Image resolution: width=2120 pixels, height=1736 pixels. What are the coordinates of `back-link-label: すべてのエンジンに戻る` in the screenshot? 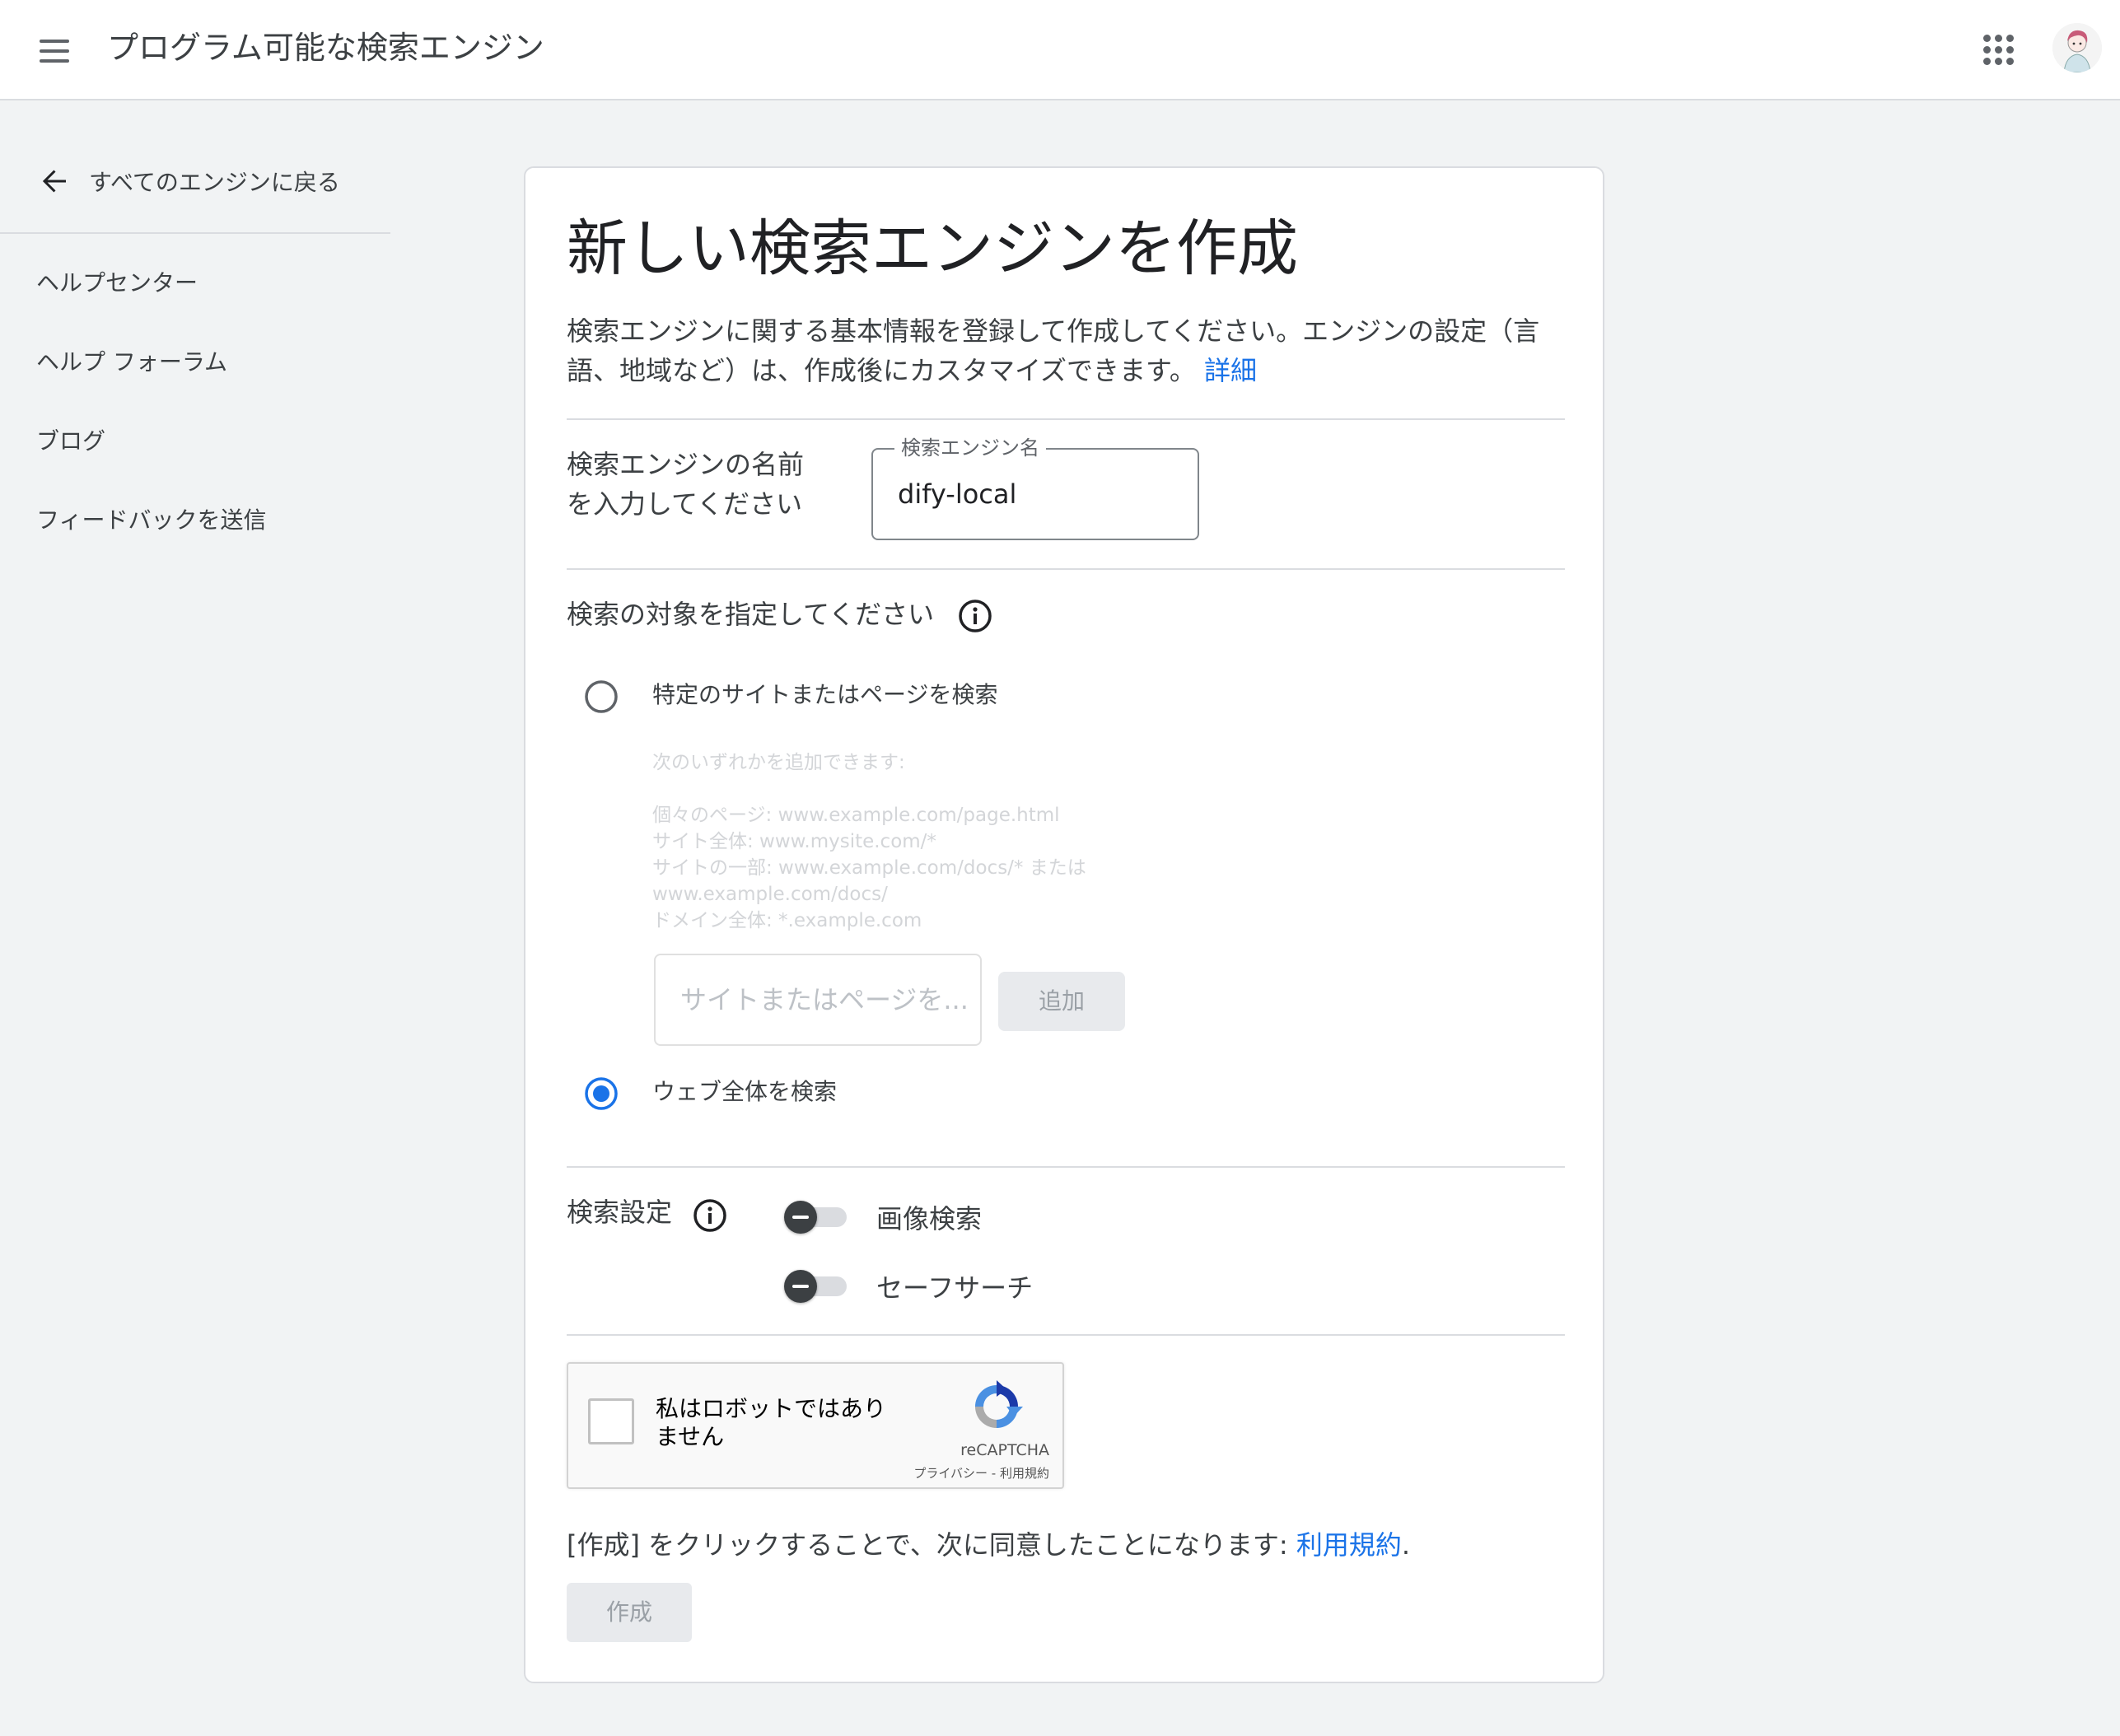 It's located at (214, 182).